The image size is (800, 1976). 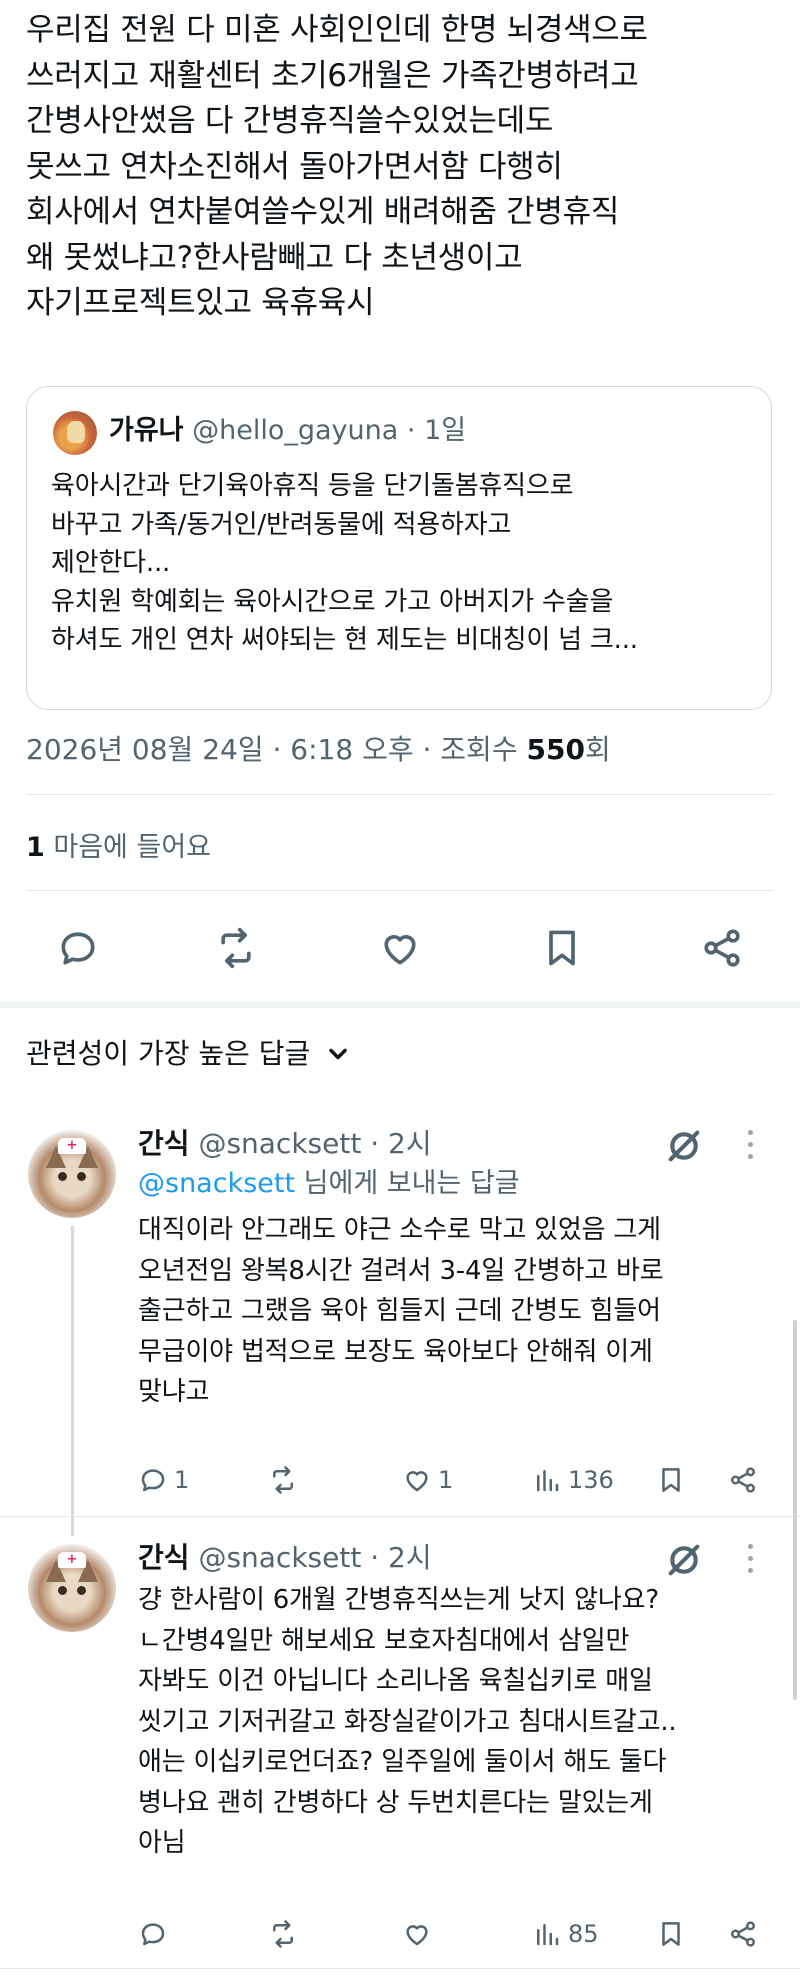 What do you see at coordinates (436, 430) in the screenshot?
I see `quote-time: · 1일` at bounding box center [436, 430].